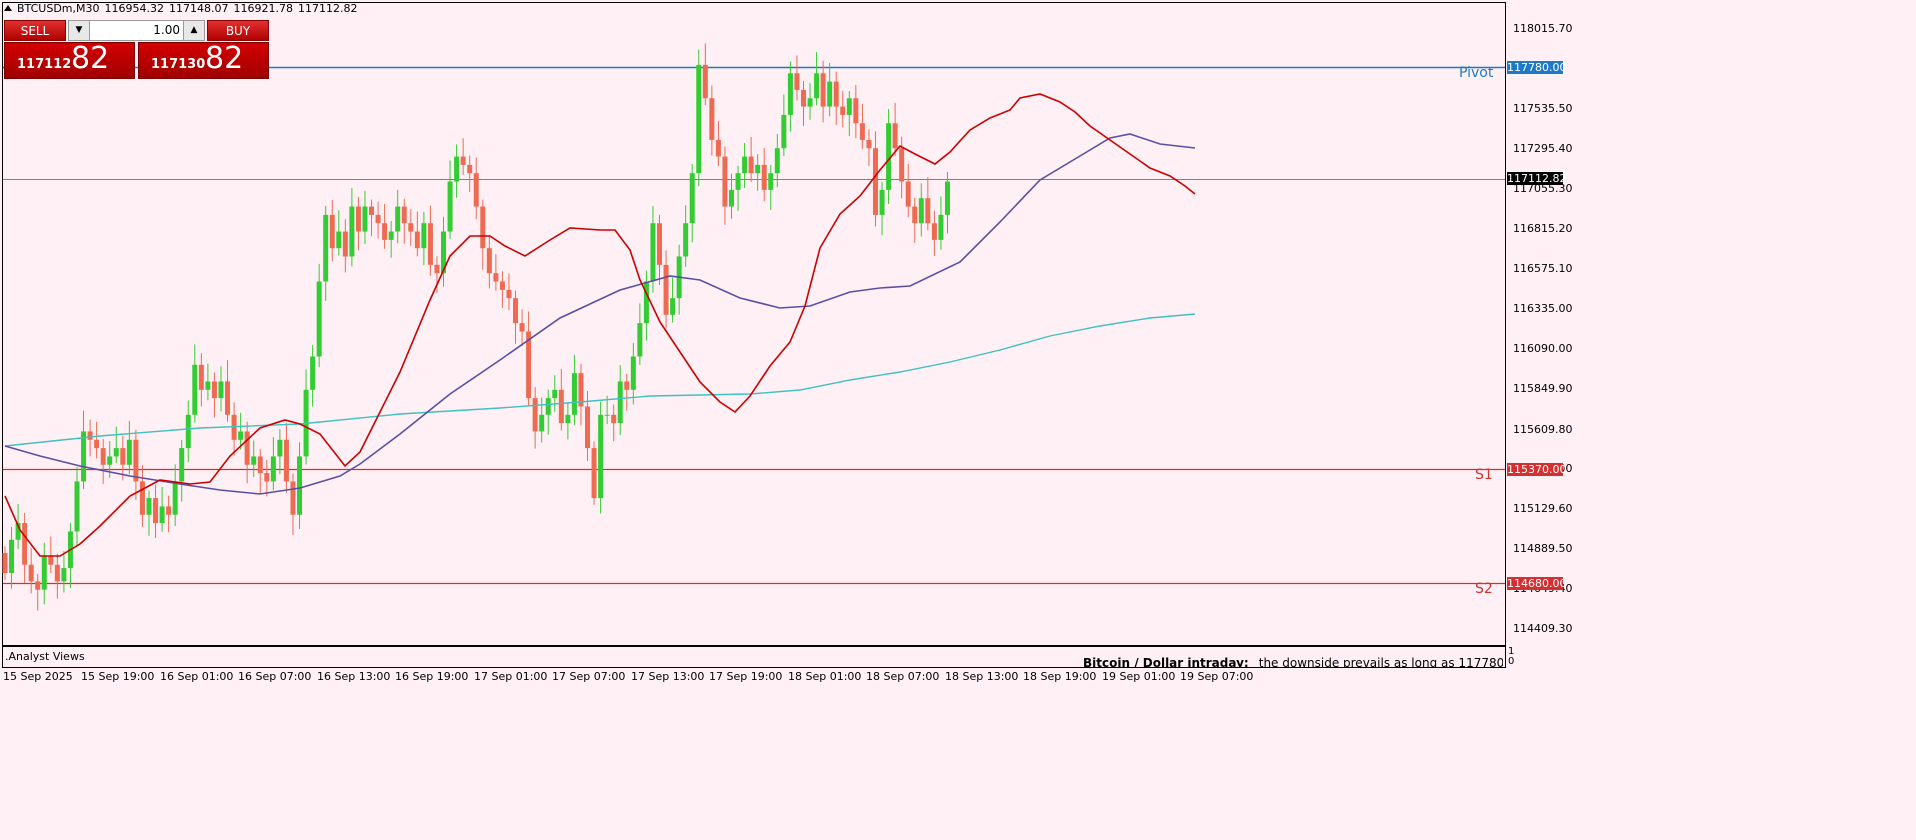 Image resolution: width=1916 pixels, height=840 pixels. Describe the element at coordinates (1484, 589) in the screenshot. I see `s2-label: S2` at that location.